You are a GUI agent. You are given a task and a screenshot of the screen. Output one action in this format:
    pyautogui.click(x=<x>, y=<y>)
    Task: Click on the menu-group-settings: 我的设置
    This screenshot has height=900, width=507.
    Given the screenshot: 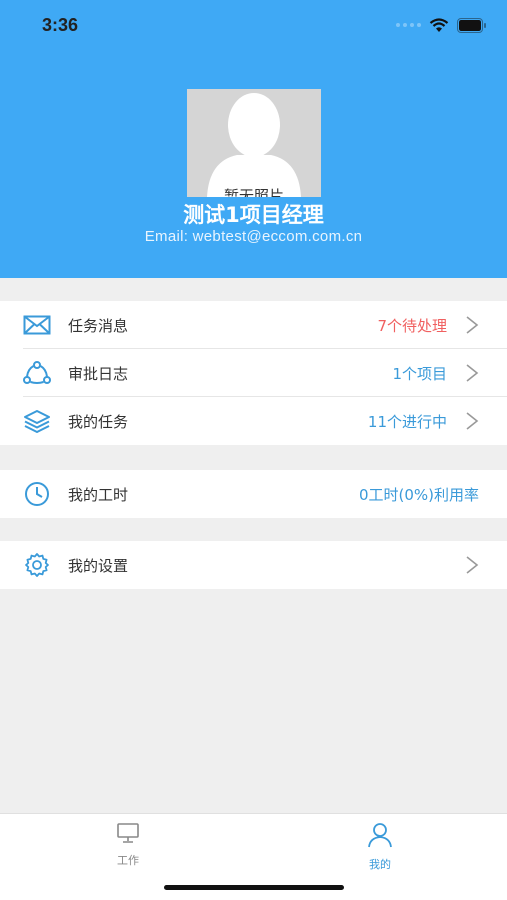 What is the action you would take?
    pyautogui.click(x=253, y=565)
    